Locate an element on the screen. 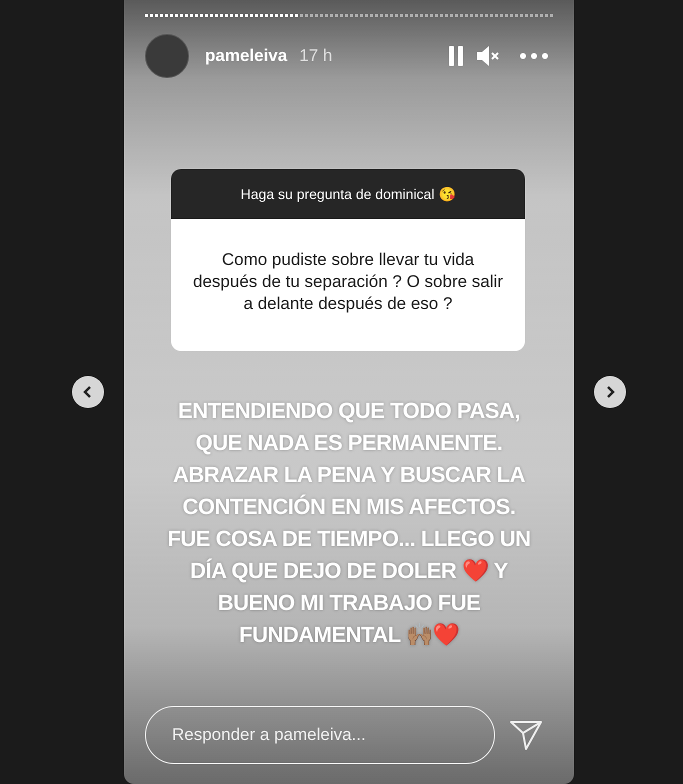  chevron-left-icon is located at coordinates (88, 392).